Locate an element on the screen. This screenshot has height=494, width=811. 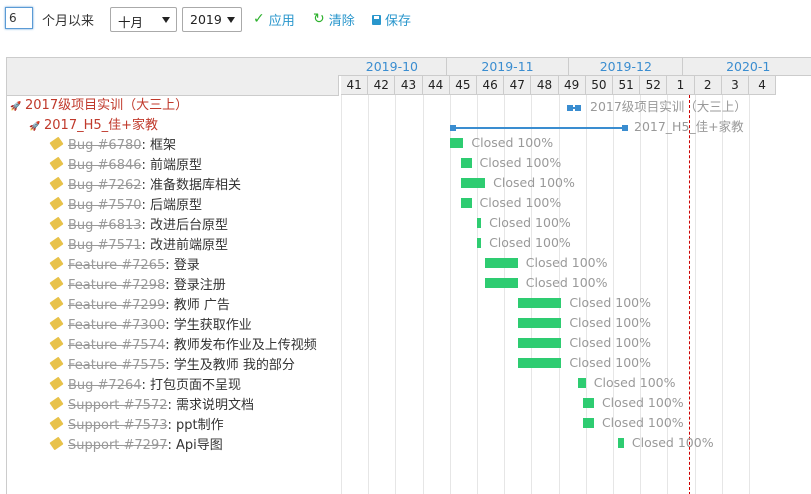
issue-row: Bug #6780: 框架 is located at coordinates (112, 146).